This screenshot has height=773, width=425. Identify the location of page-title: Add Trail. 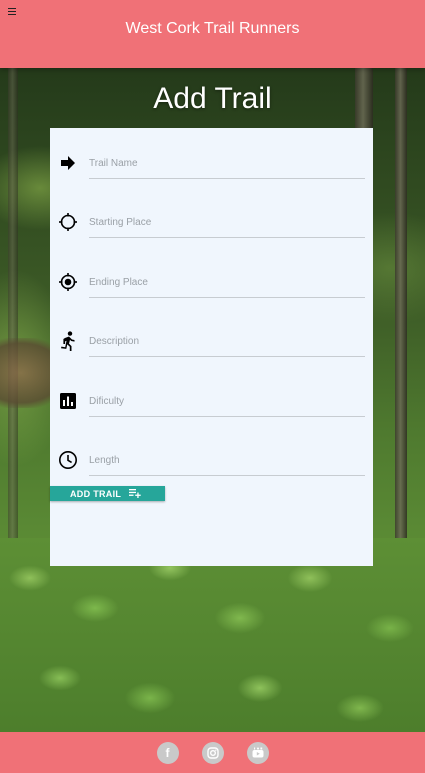
(212, 98).